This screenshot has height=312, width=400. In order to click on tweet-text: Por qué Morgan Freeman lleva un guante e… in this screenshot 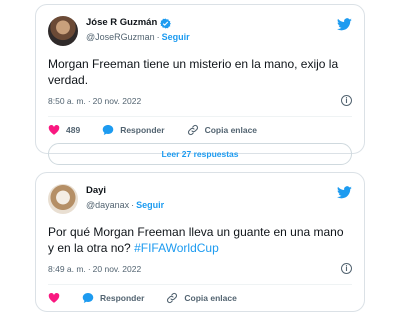, I will do `click(200, 240)`.